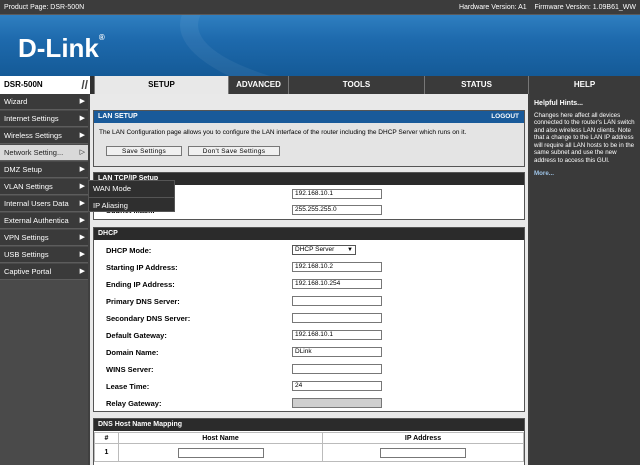 The width and height of the screenshot is (640, 465). I want to click on sidebar-item-vpn-settings: VPN Settings ▶, so click(44, 238).